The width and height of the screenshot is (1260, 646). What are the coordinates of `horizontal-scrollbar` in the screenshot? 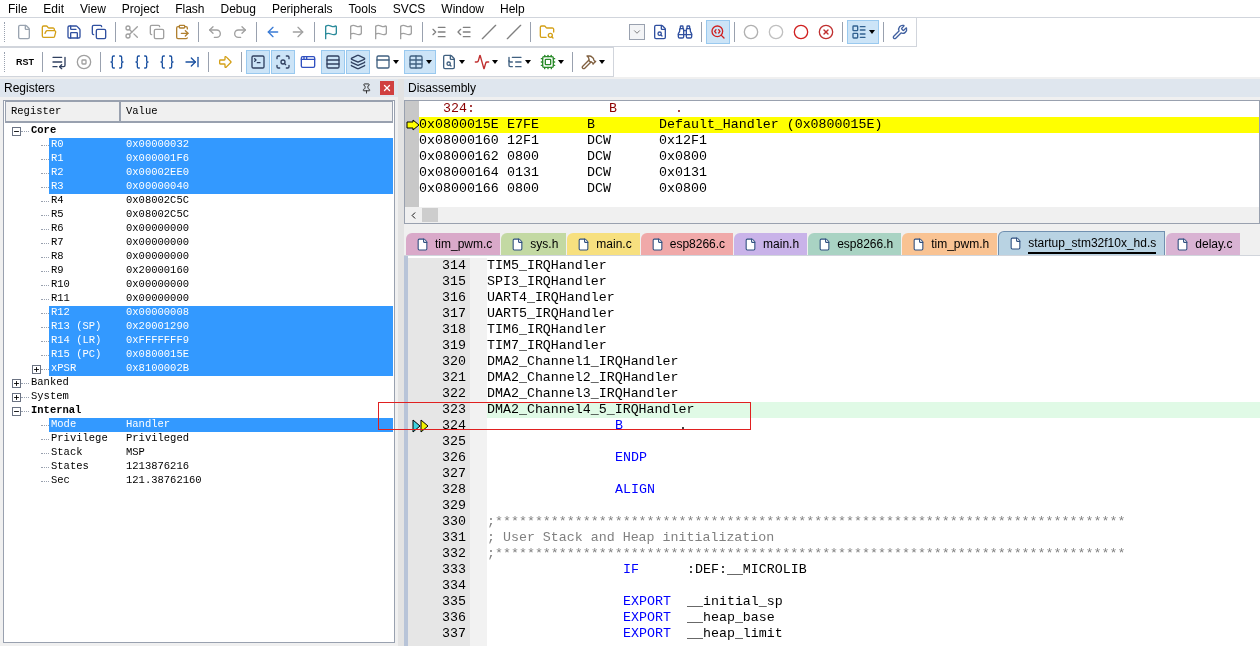 It's located at (832, 215).